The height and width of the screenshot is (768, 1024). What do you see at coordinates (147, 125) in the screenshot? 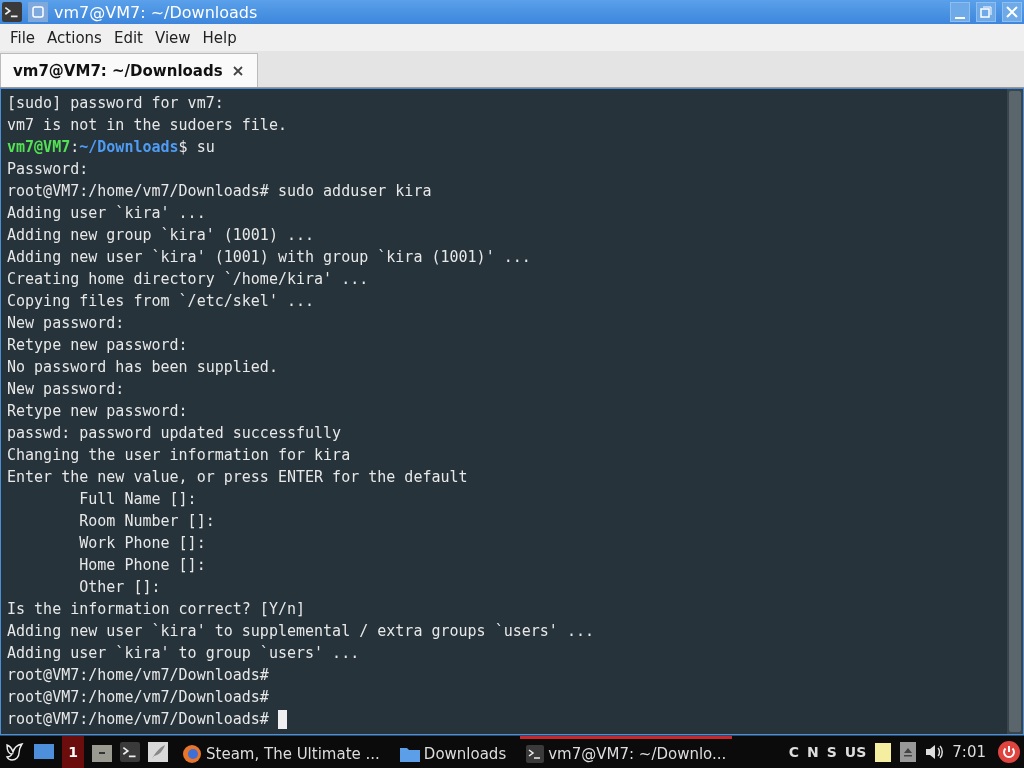
I see `terminal-line: vm7 is not in the sudoers file.` at bounding box center [147, 125].